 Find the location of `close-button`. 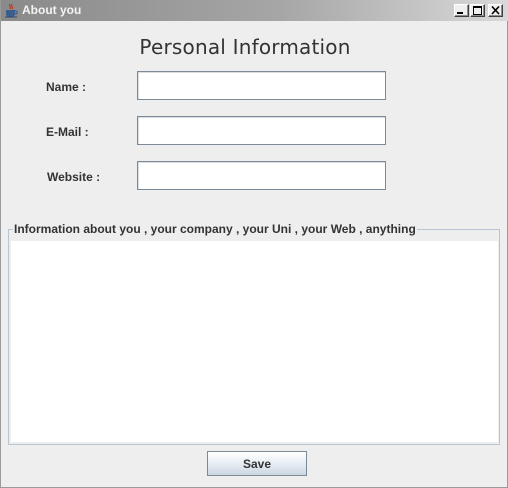

close-button is located at coordinates (495, 10).